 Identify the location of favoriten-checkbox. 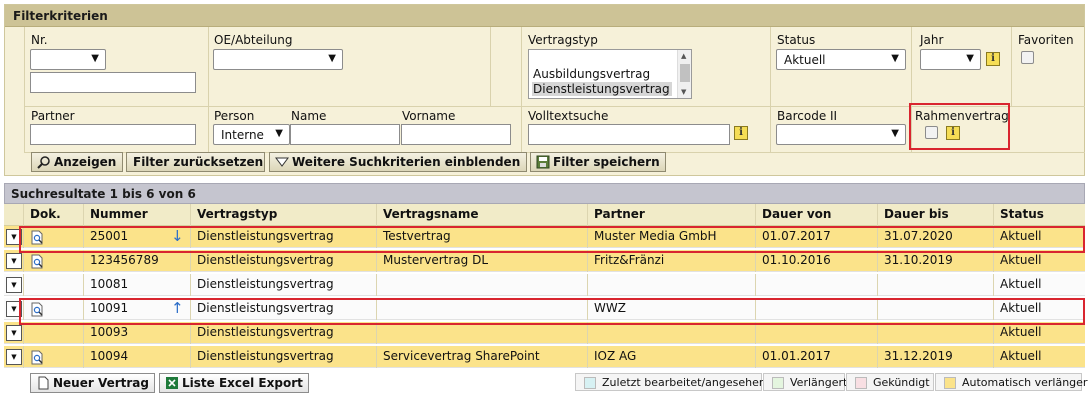
(1027, 57).